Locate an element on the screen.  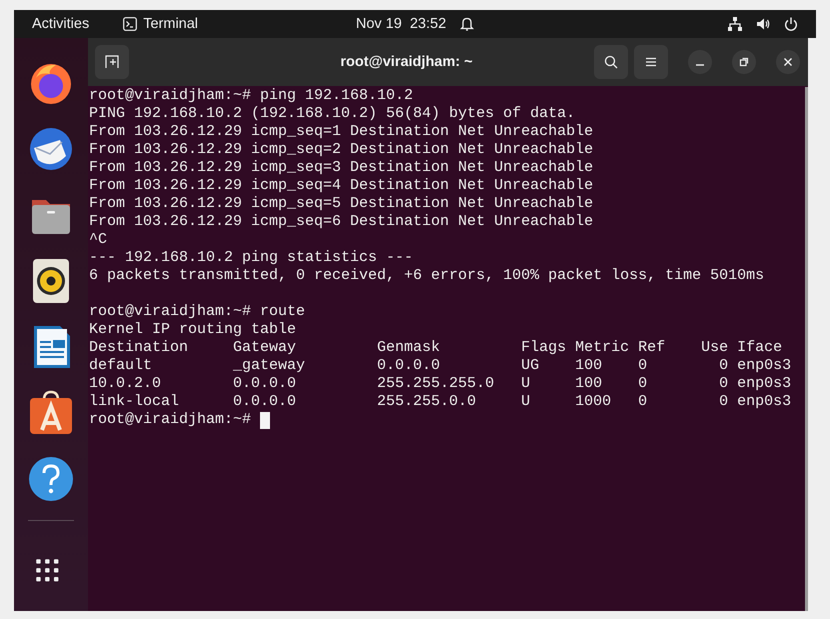
search-button is located at coordinates (611, 62).